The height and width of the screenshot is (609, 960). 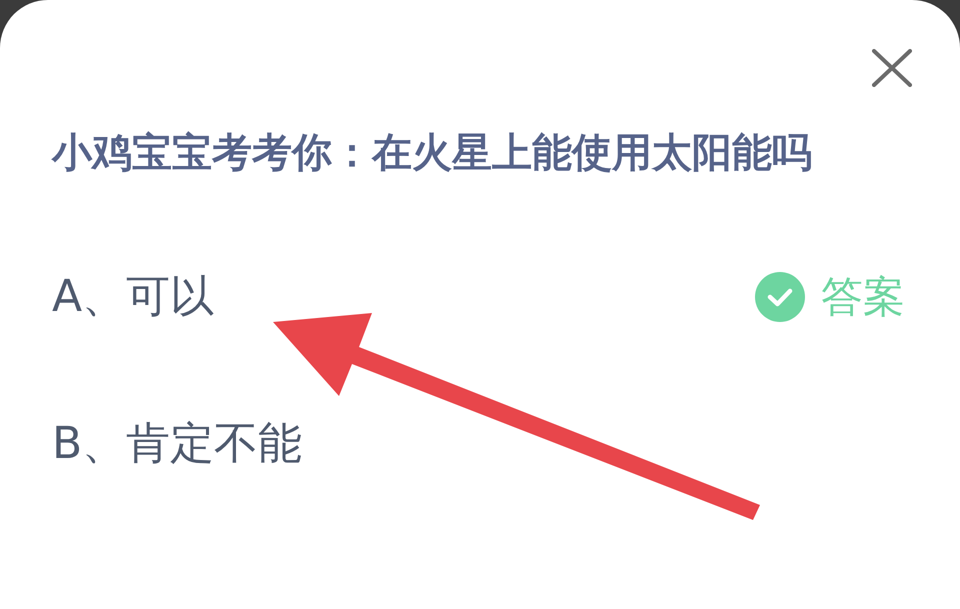 What do you see at coordinates (432, 153) in the screenshot?
I see `question-title: 小鸡宝宝考考你：在火星上能使用太阳能吗` at bounding box center [432, 153].